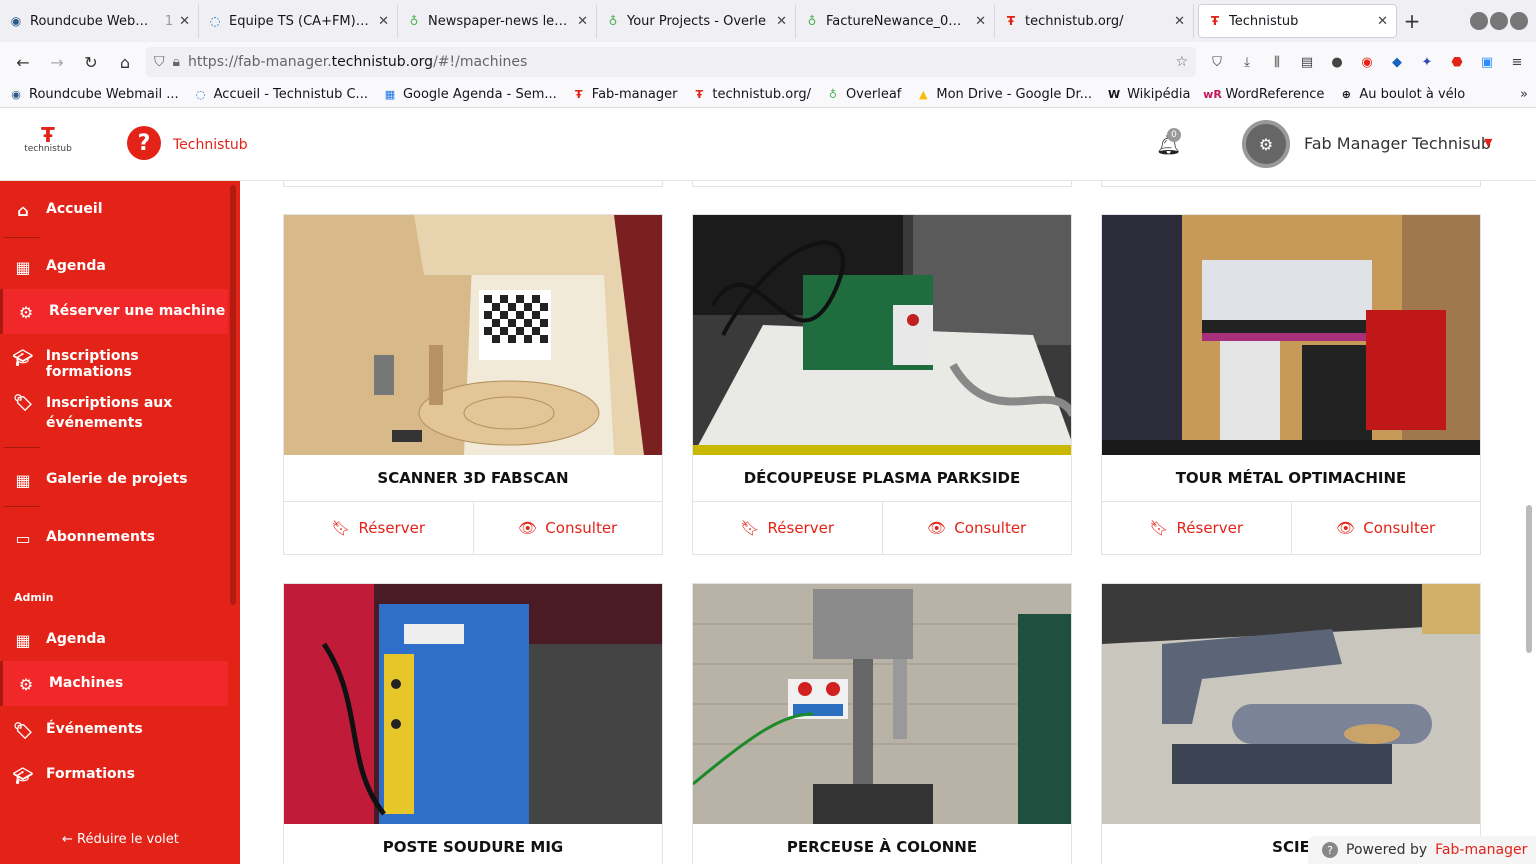 This screenshot has width=1536, height=864. Describe the element at coordinates (200, 94) in the screenshot. I see `nextcloud-icon: ◌` at that location.